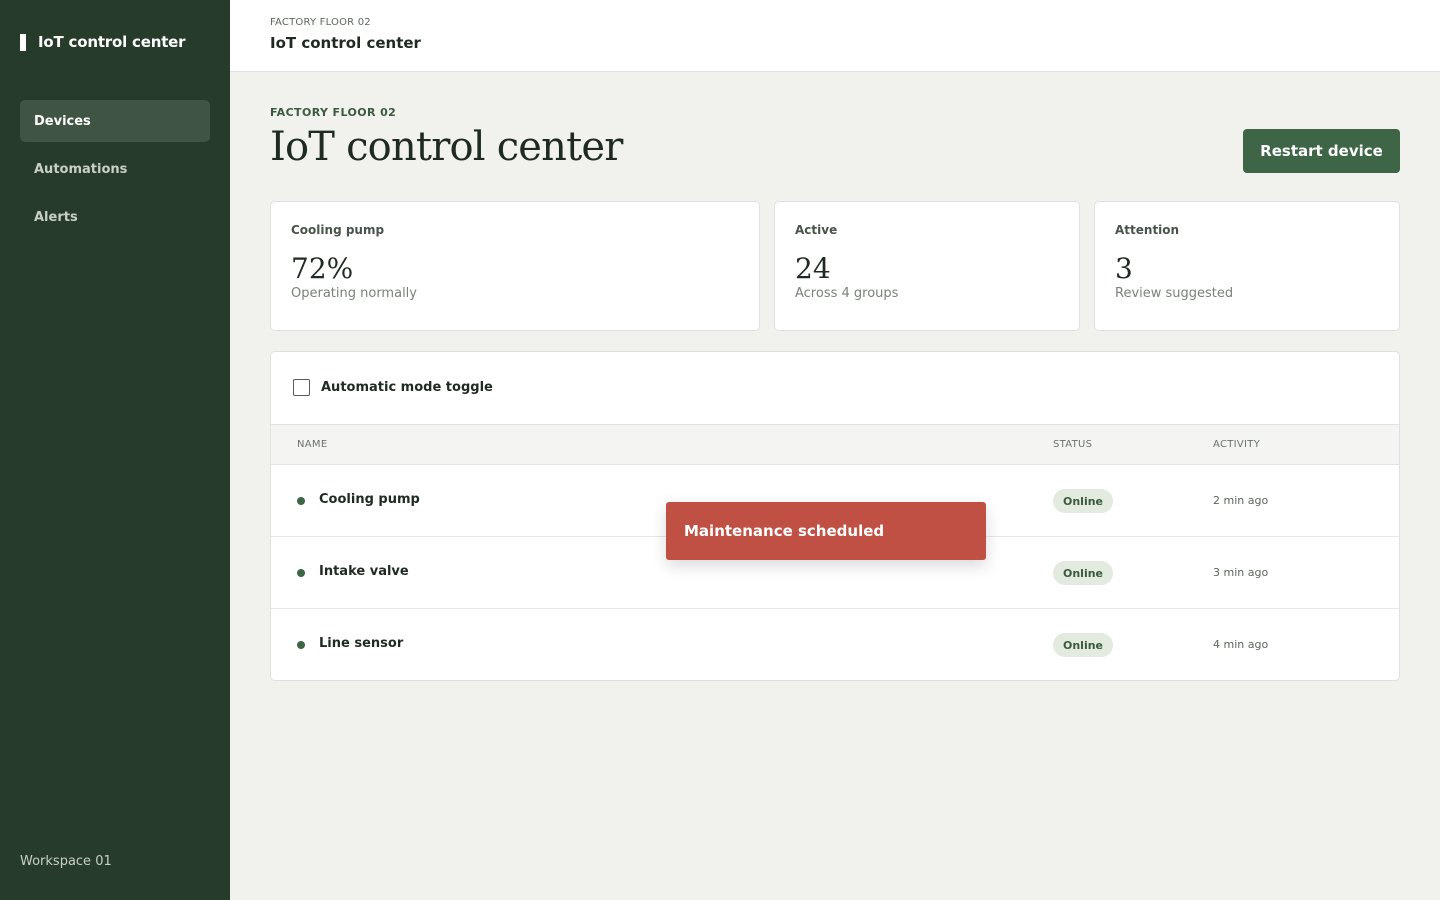 The image size is (1440, 900). Describe the element at coordinates (23, 42) in the screenshot. I see `brand-logo-icon` at that location.